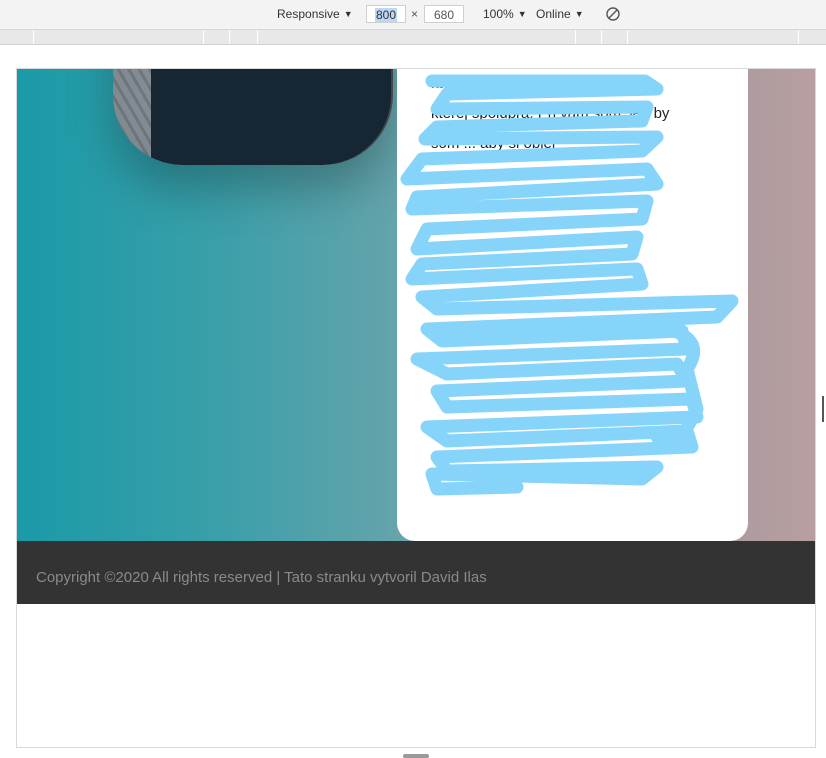  I want to click on device-toolbar: Responsive ▼ 800 × 680 100% ▼ Online ▼, so click(413, 15).